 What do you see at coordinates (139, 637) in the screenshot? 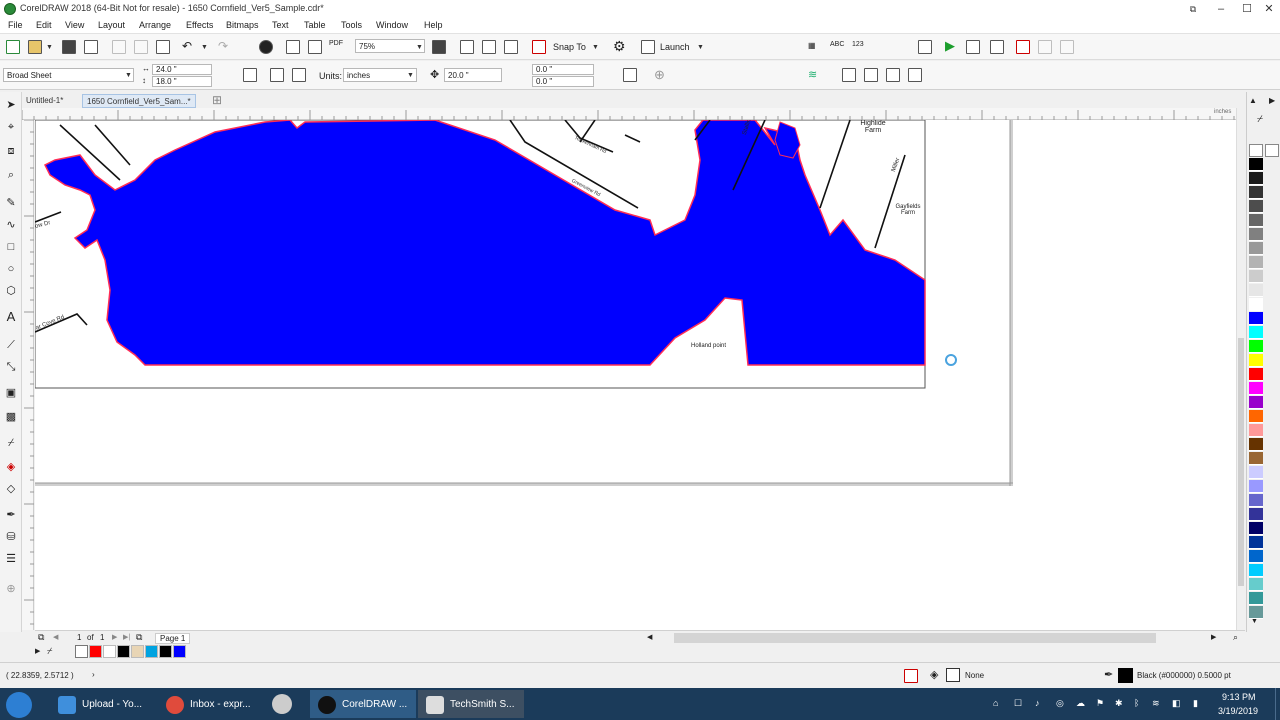
I see `add-page-nav-icon: ⧉` at bounding box center [139, 637].